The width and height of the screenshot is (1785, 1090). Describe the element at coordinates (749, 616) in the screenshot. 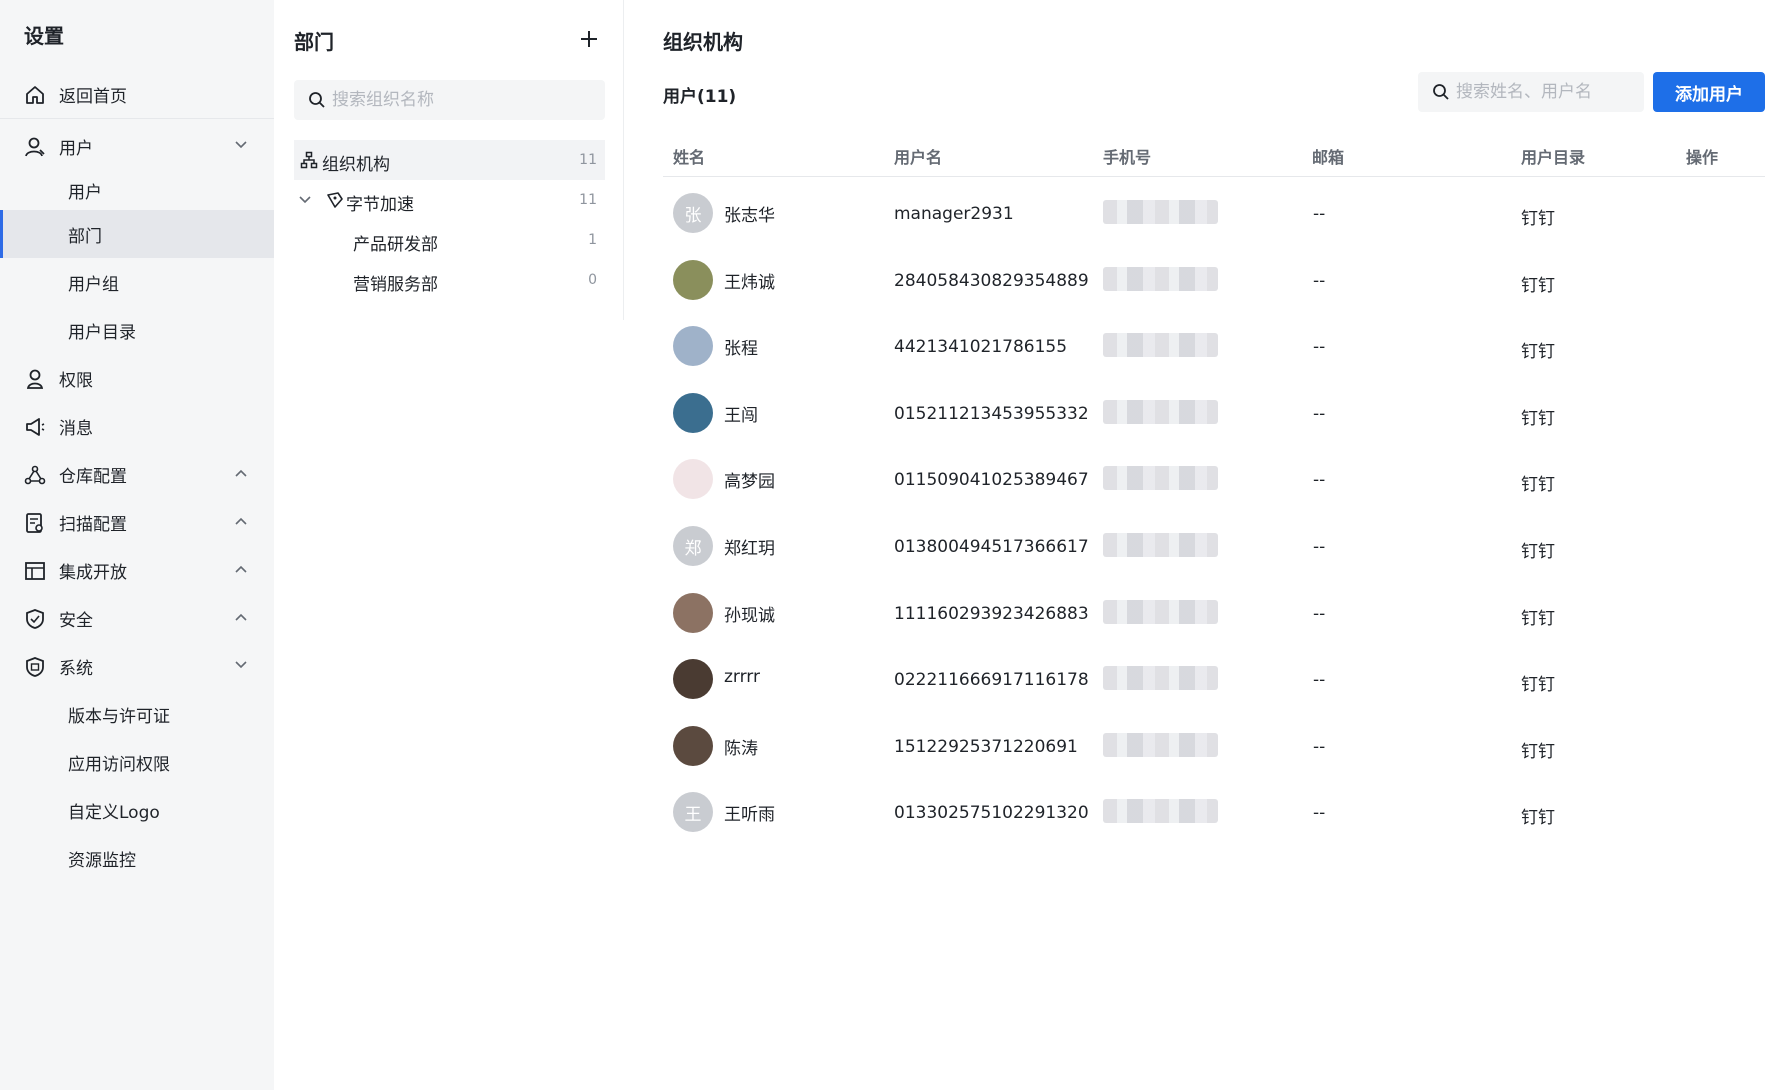

I see `user-name: 孙现诚` at that location.